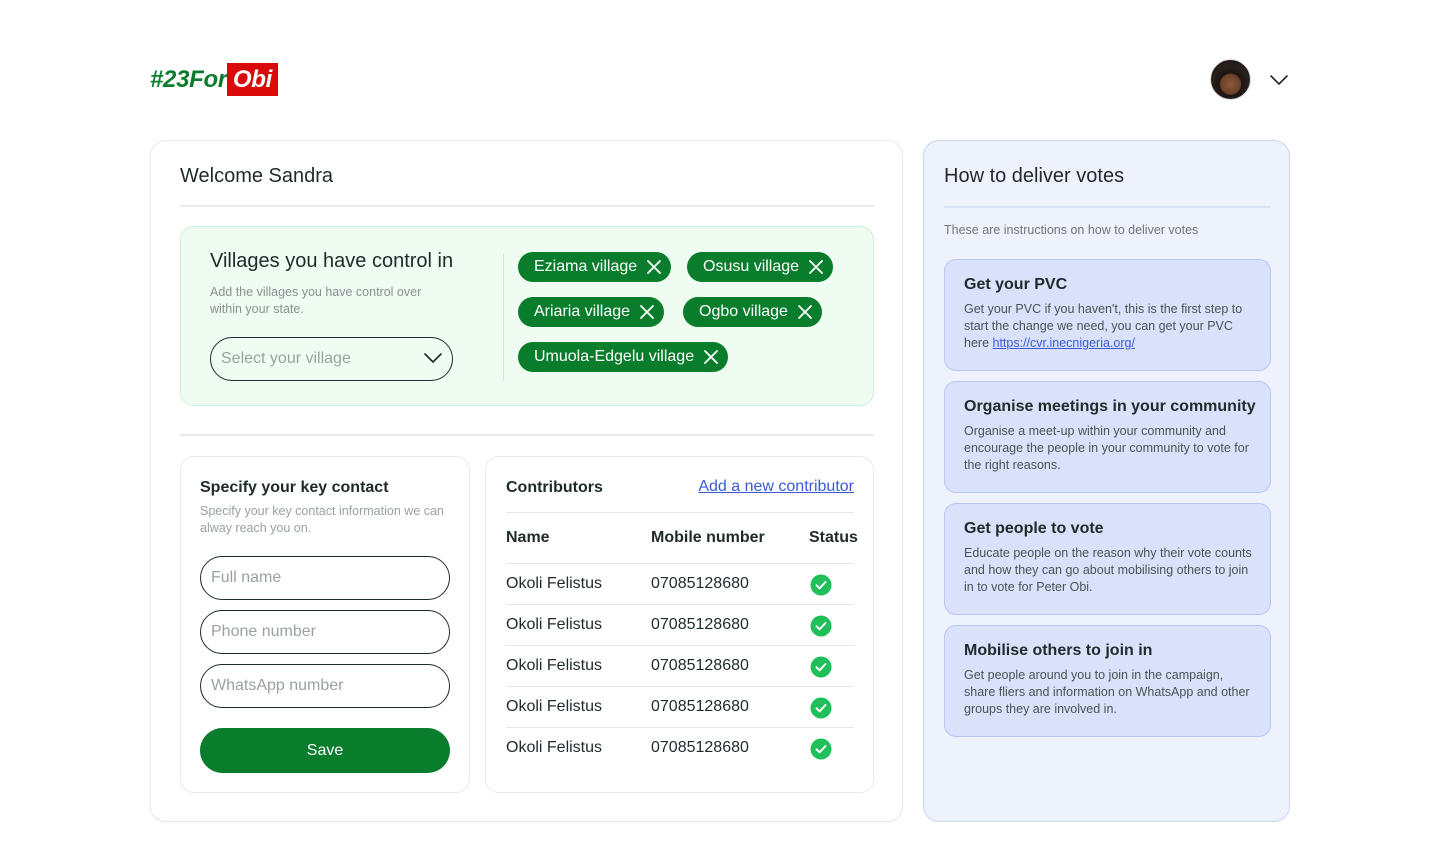 The width and height of the screenshot is (1440, 847). What do you see at coordinates (294, 487) in the screenshot?
I see `key-contact-title: Specify your key contact` at bounding box center [294, 487].